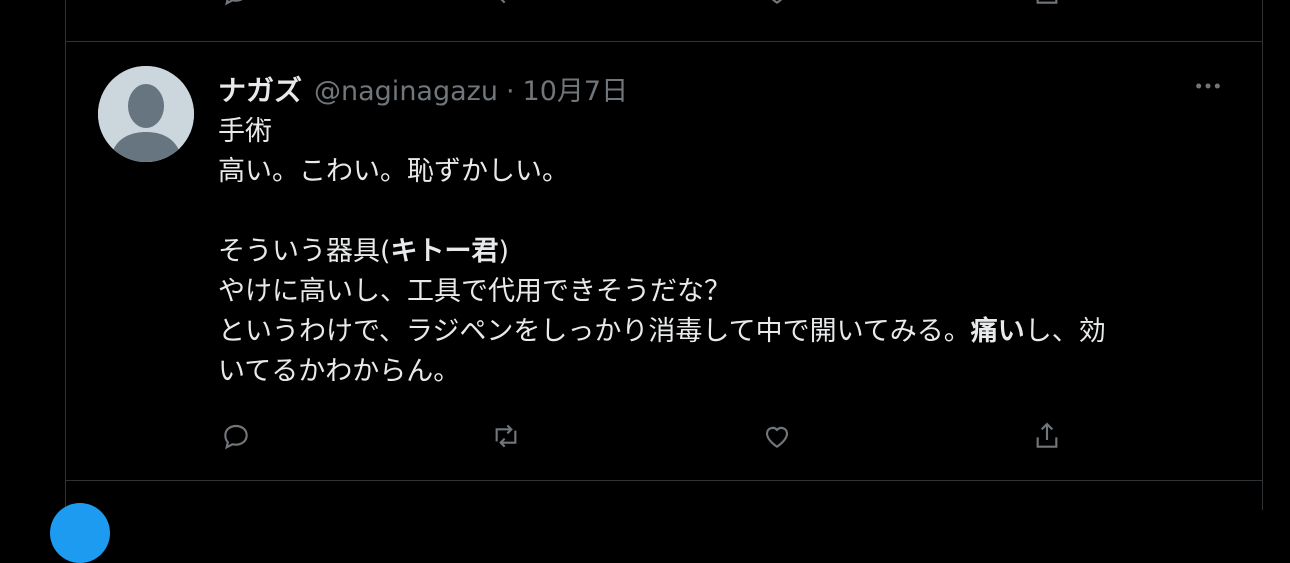 The width and height of the screenshot is (1290, 563). Describe the element at coordinates (997, 331) in the screenshot. I see `bold-text-segment: 痛い` at that location.